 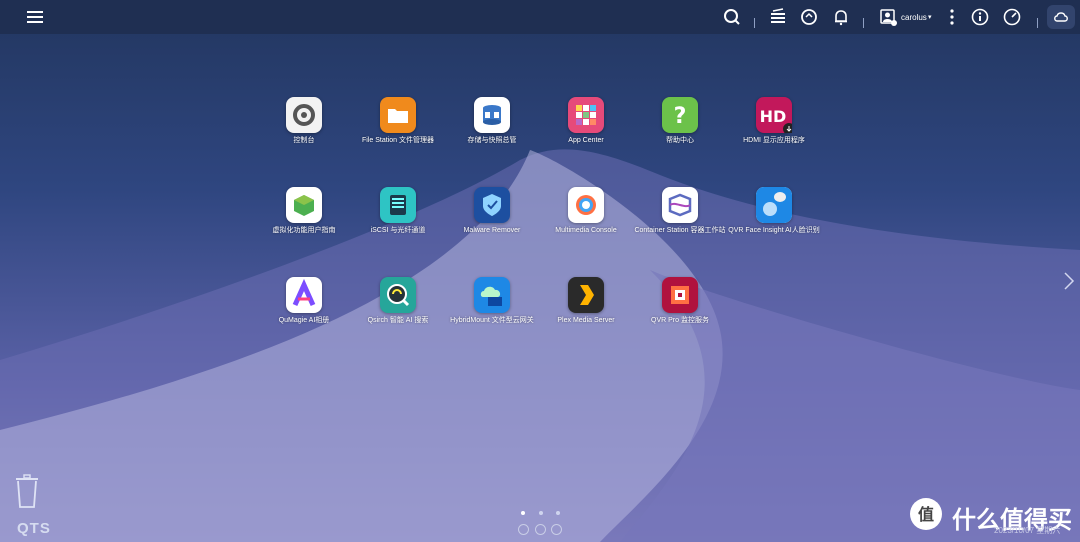 I want to click on app-label: File Station 文件管理器, so click(x=398, y=140).